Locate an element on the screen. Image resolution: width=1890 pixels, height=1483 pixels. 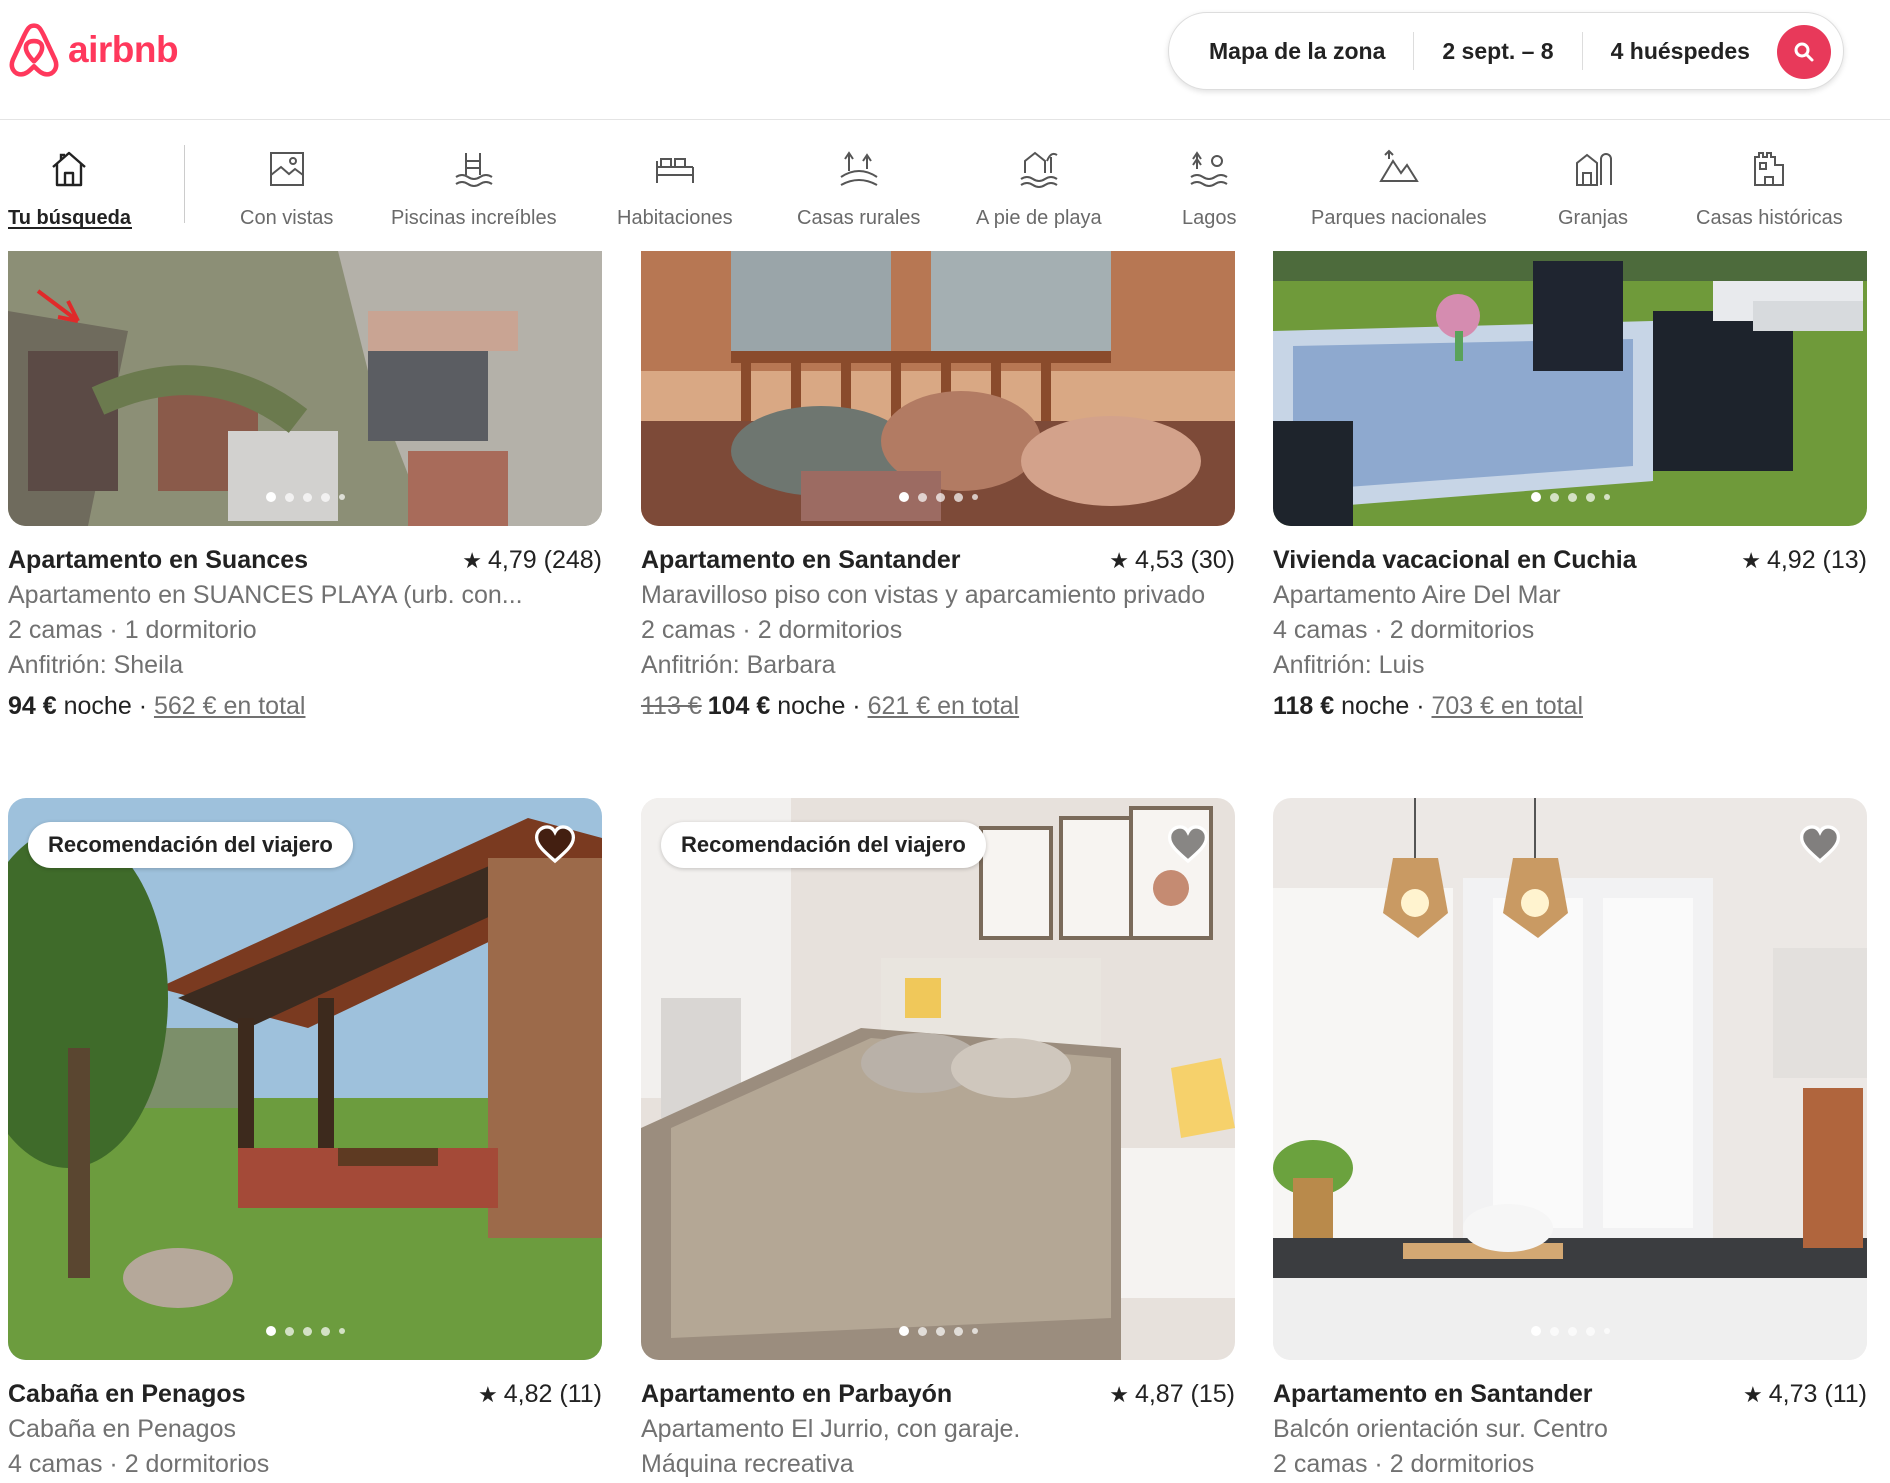
price-per-night: 94 € is located at coordinates (32, 706).